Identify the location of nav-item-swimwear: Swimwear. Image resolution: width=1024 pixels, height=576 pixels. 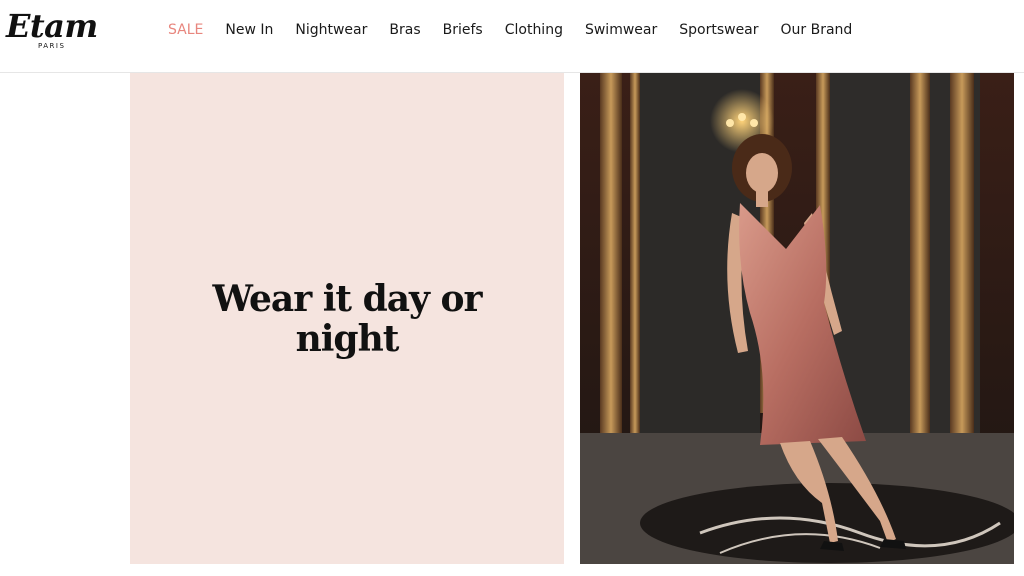
(621, 30).